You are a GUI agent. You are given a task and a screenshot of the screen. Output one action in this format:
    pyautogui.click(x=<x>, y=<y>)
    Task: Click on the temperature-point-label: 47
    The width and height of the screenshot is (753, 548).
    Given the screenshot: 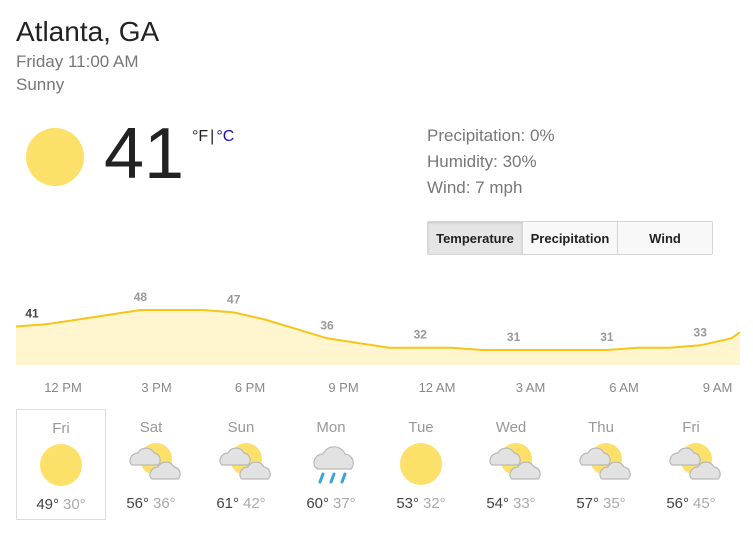 What is the action you would take?
    pyautogui.click(x=234, y=299)
    